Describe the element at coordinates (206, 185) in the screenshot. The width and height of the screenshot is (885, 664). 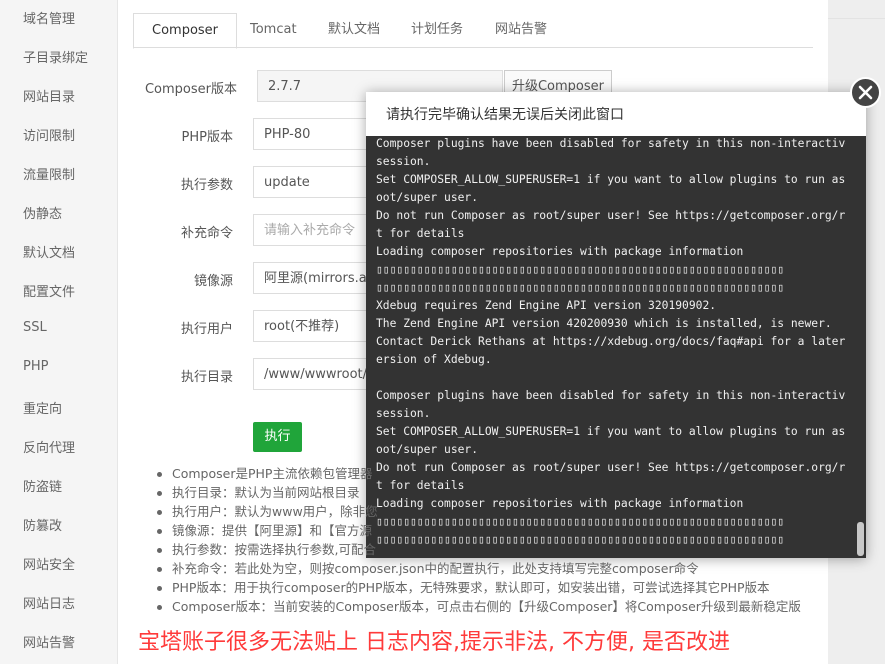
I see `exec-param-label: 执行参数` at that location.